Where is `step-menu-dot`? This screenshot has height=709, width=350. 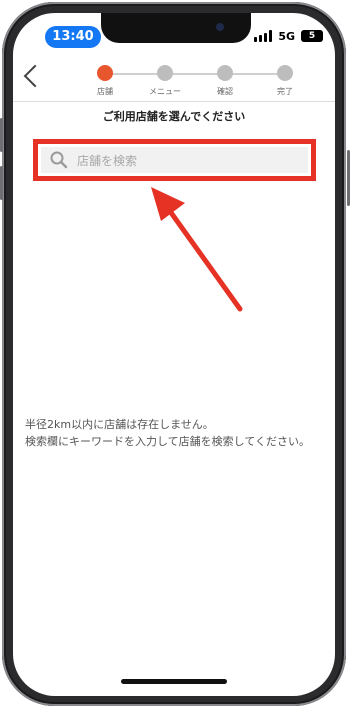
step-menu-dot is located at coordinates (165, 73).